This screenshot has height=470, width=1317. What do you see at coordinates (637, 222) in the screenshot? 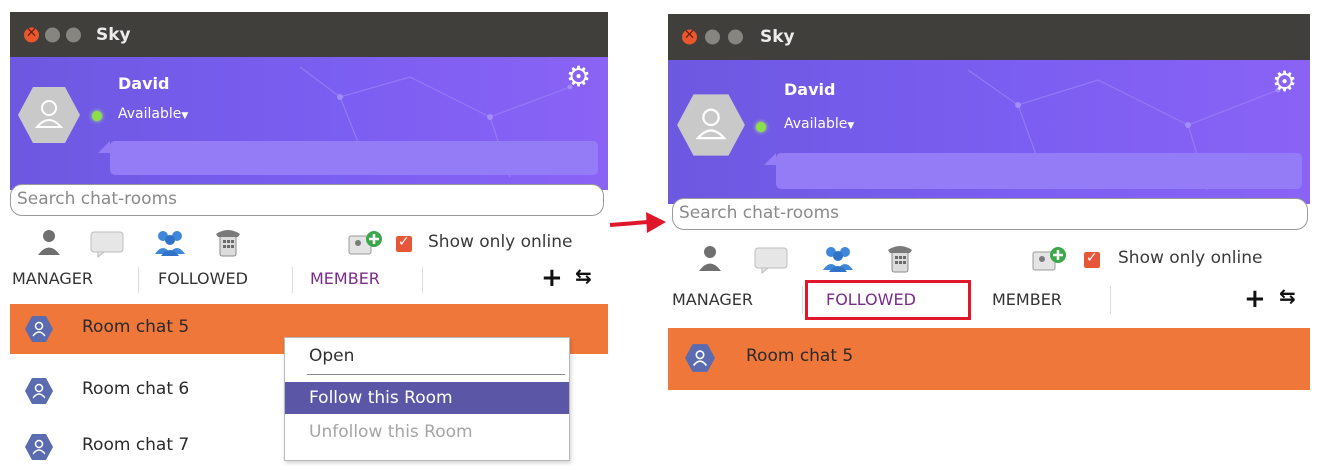
I see `arrow-right-icon` at bounding box center [637, 222].